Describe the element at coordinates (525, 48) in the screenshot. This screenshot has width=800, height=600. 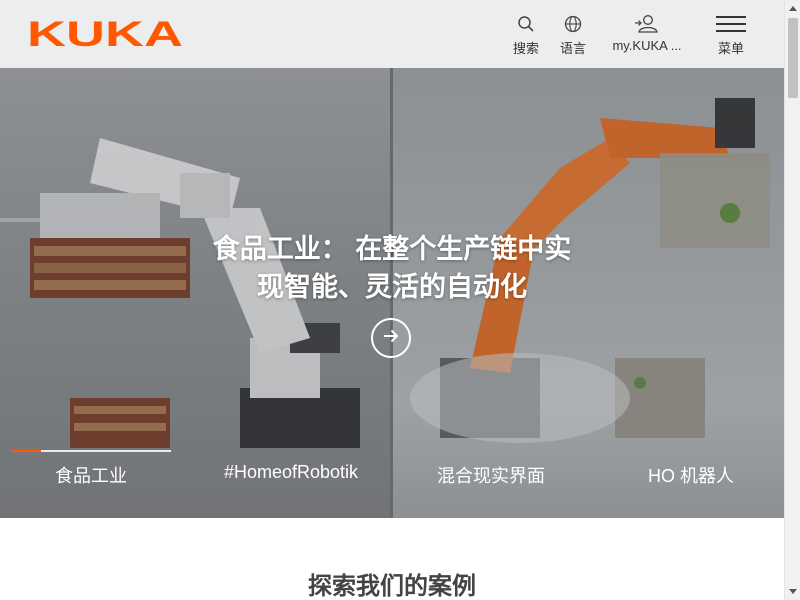
I see `search-label: 搜索` at that location.